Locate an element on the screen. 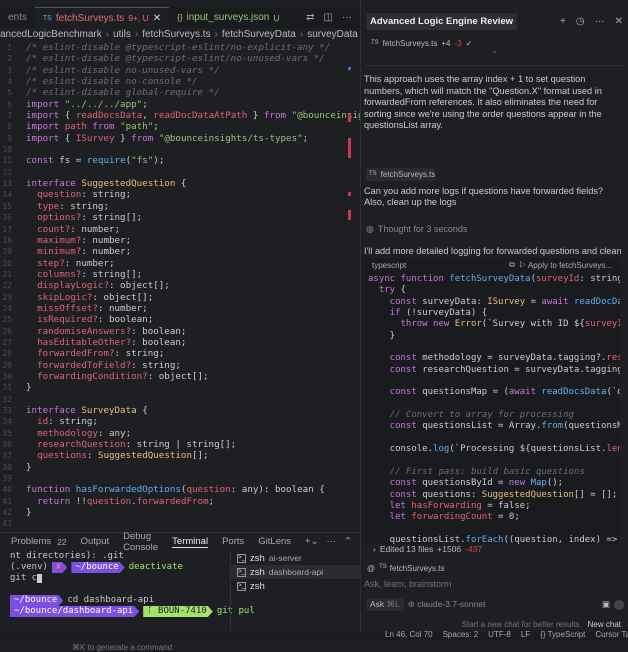 The width and height of the screenshot is (628, 652). code-line: 8 import path from "path"; is located at coordinates (176, 126).